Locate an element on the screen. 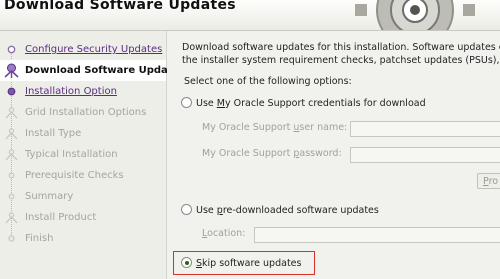  step-label: Installation Option is located at coordinates (71, 91).